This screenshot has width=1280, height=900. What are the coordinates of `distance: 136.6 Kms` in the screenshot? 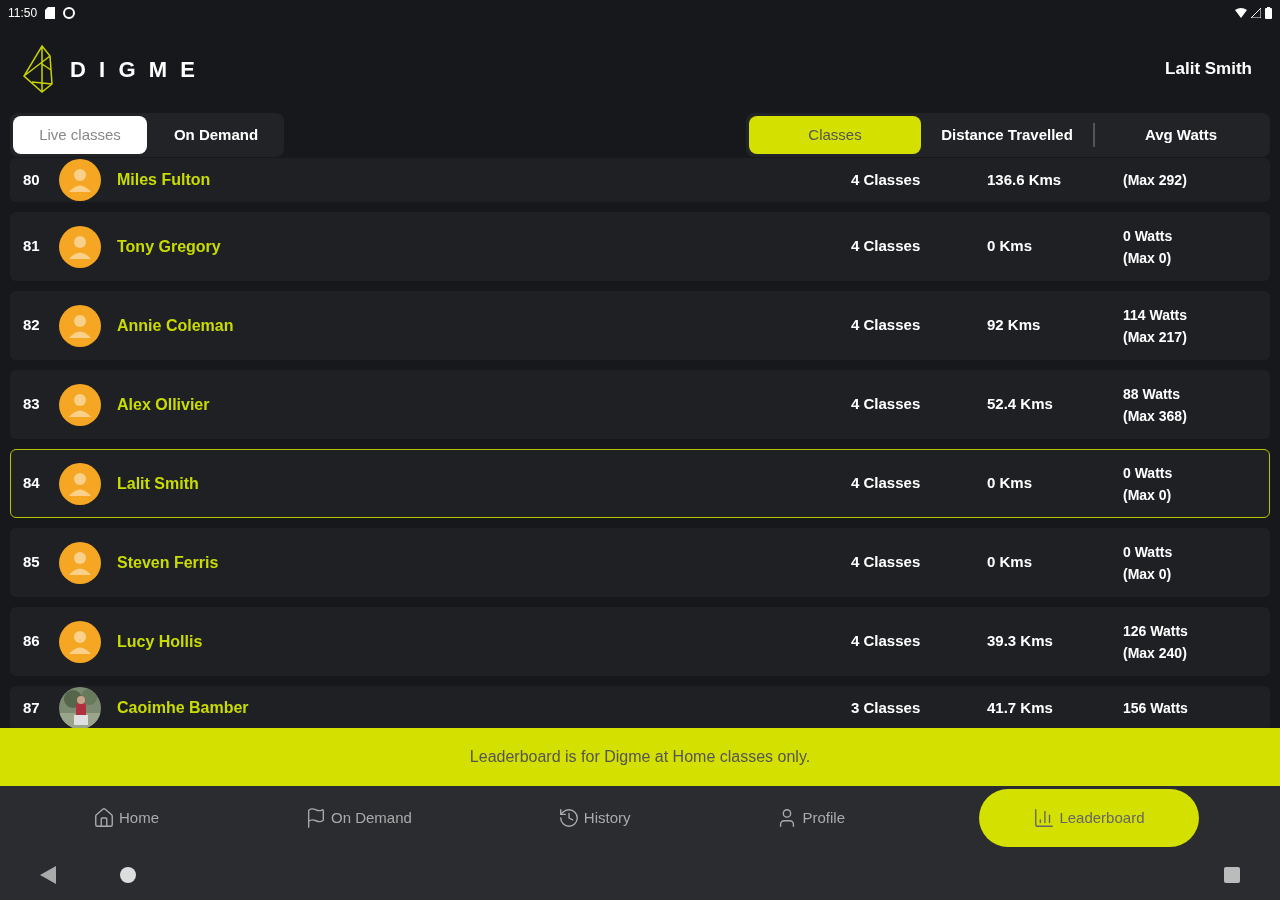 It's located at (1025, 179).